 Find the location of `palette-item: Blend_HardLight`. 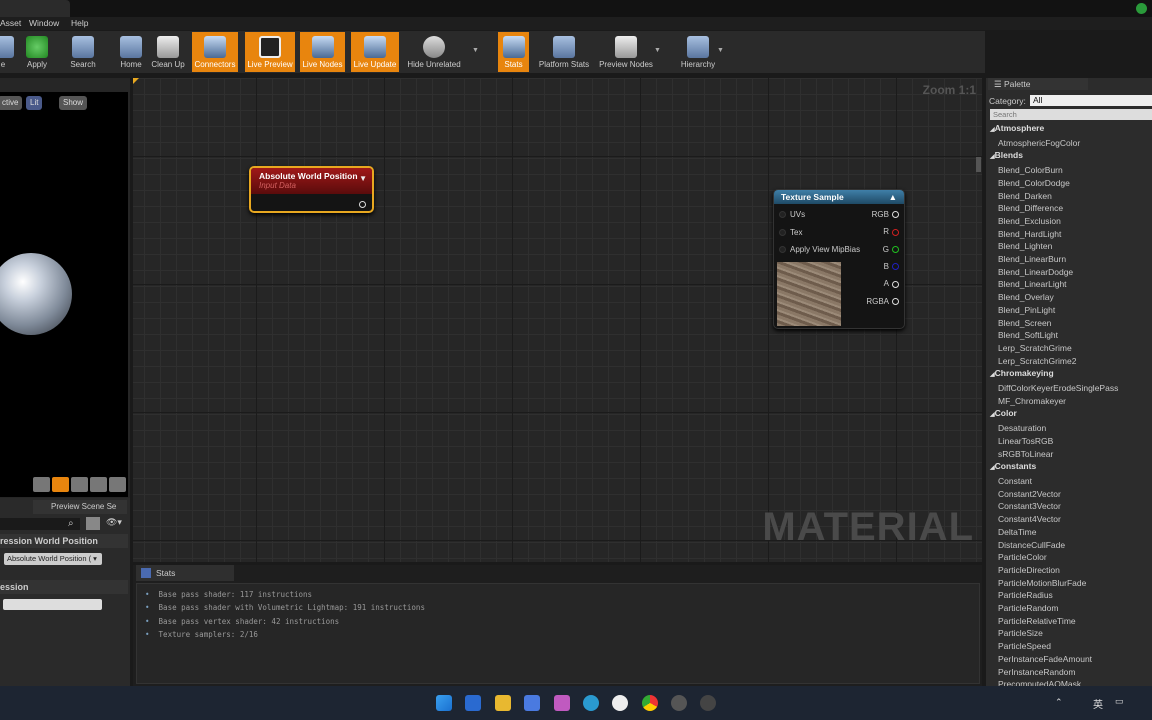

palette-item: Blend_HardLight is located at coordinates (1071, 234).